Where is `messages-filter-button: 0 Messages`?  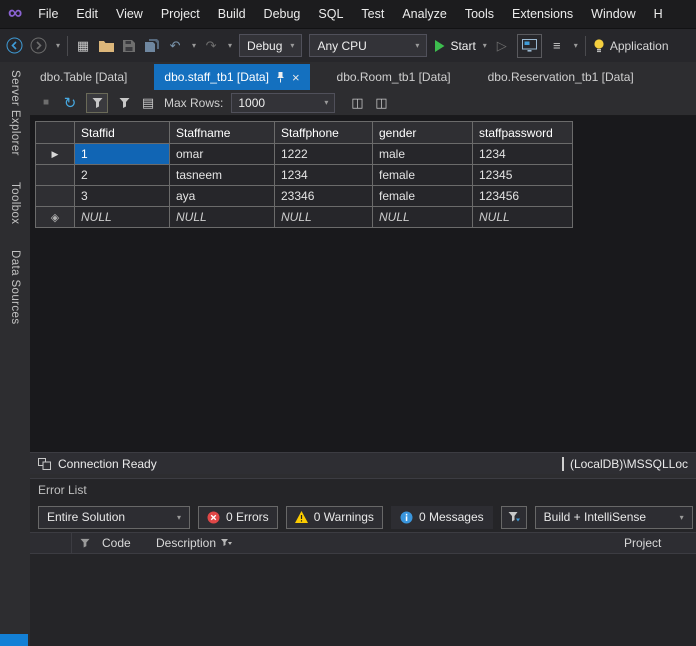
messages-filter-button: 0 Messages is located at coordinates (441, 517).